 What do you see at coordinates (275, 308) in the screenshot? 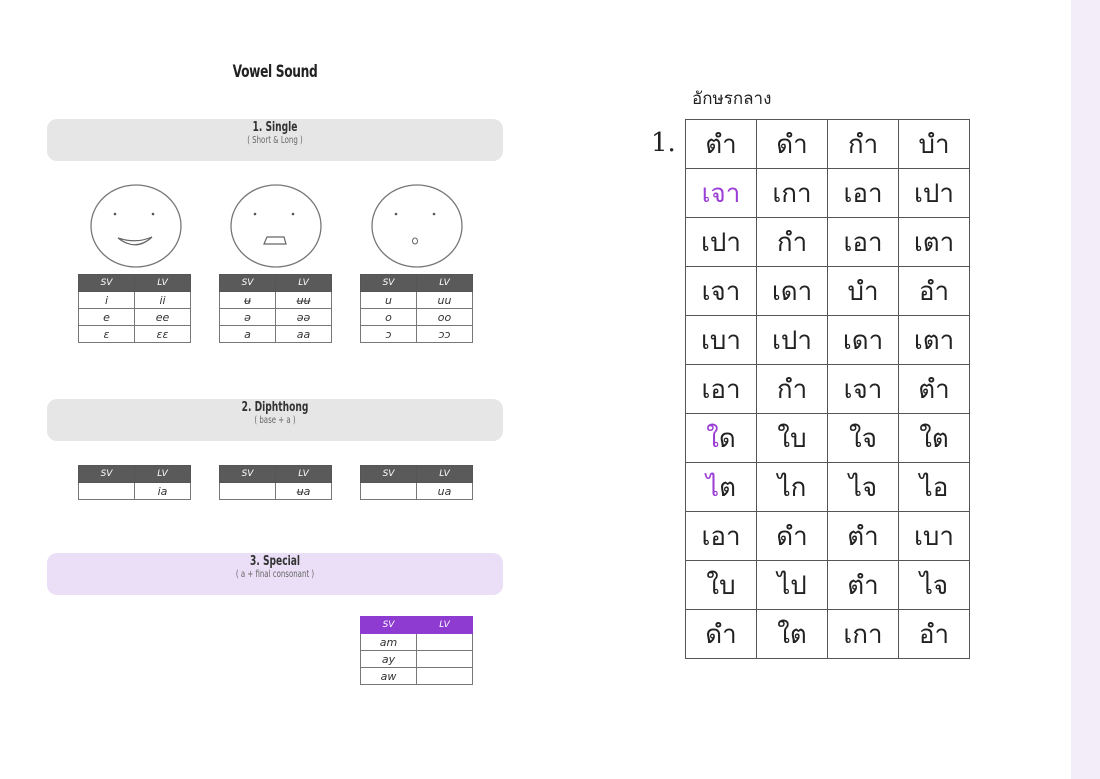
I see `single-vowel-table-central: SV LV ʉ ʉʉ ə əə a aa` at bounding box center [275, 308].